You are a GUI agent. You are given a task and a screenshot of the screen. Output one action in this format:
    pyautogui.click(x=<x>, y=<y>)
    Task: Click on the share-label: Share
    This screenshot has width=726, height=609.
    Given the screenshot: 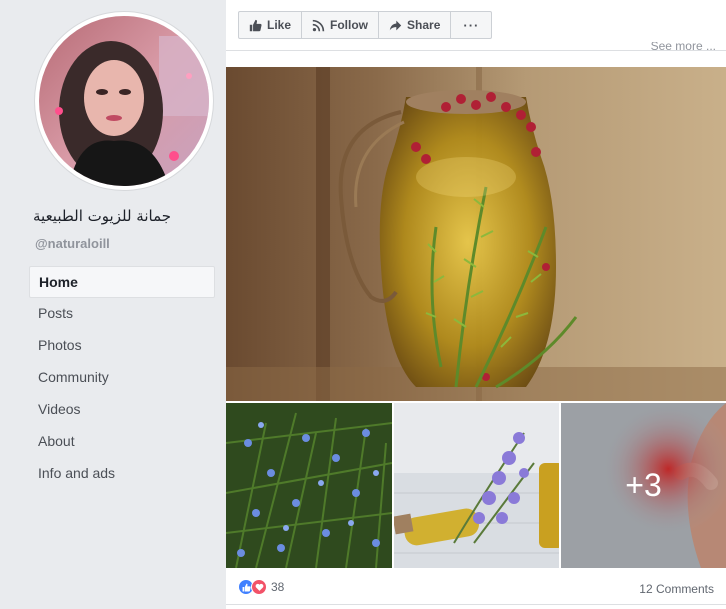 What is the action you would take?
    pyautogui.click(x=424, y=25)
    